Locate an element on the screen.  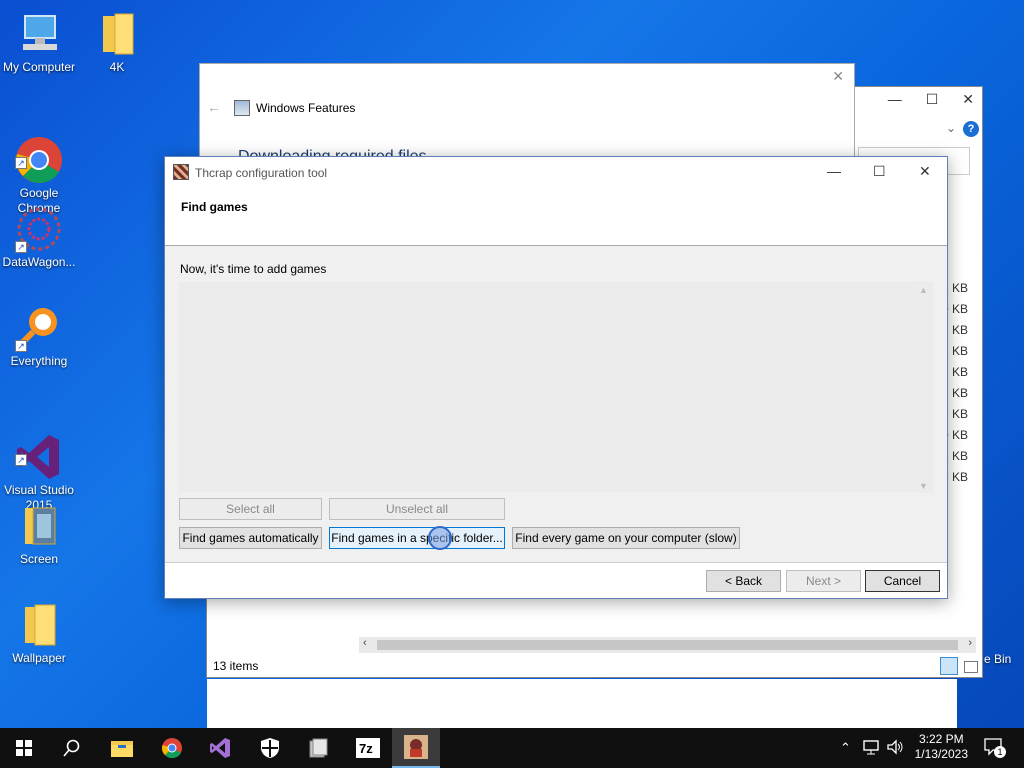
back-button: < Back is located at coordinates (743, 581).